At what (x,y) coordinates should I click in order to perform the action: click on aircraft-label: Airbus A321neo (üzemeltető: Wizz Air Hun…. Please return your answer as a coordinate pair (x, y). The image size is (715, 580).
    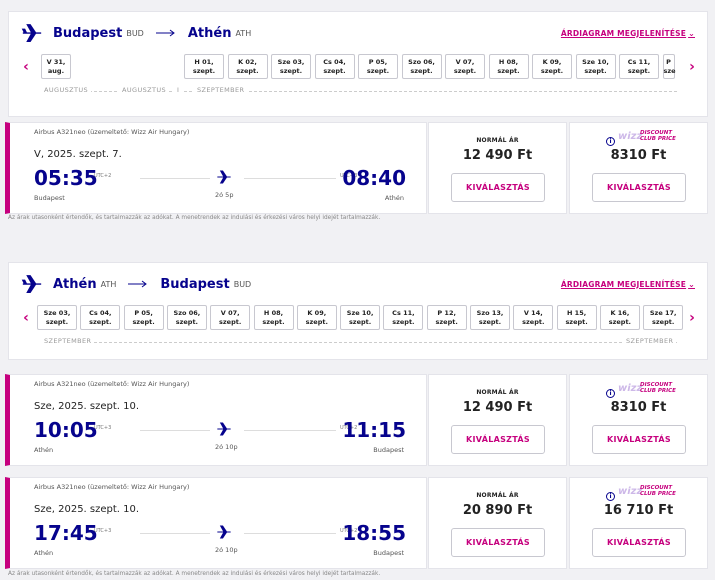
    Looking at the image, I should click on (112, 132).